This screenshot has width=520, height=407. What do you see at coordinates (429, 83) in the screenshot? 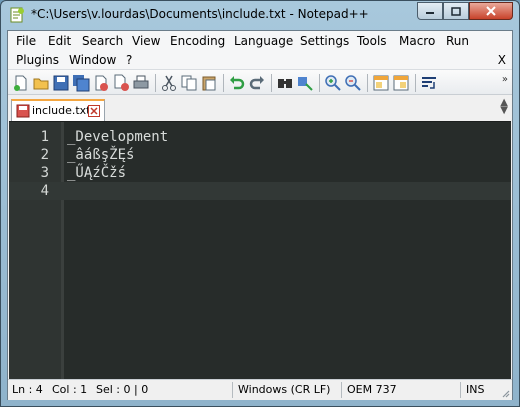
I see `word-wrap-icon` at bounding box center [429, 83].